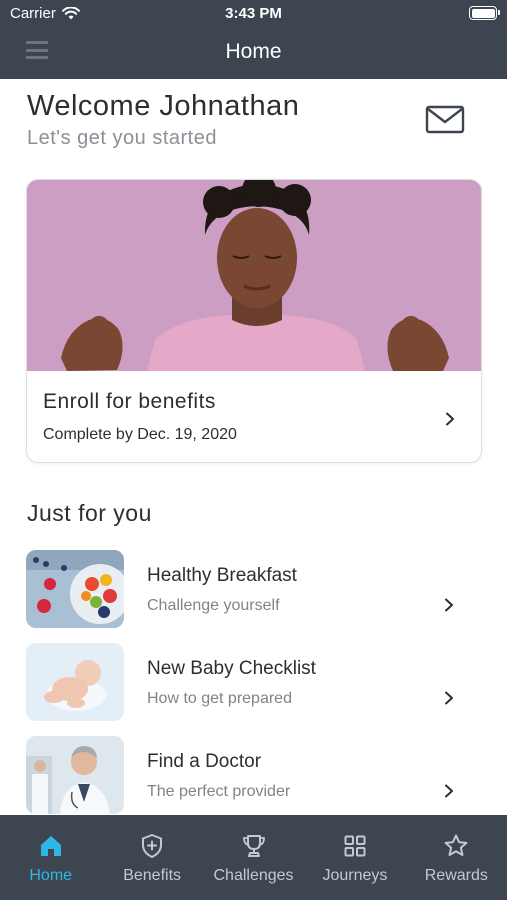  I want to click on envelope-icon, so click(445, 119).